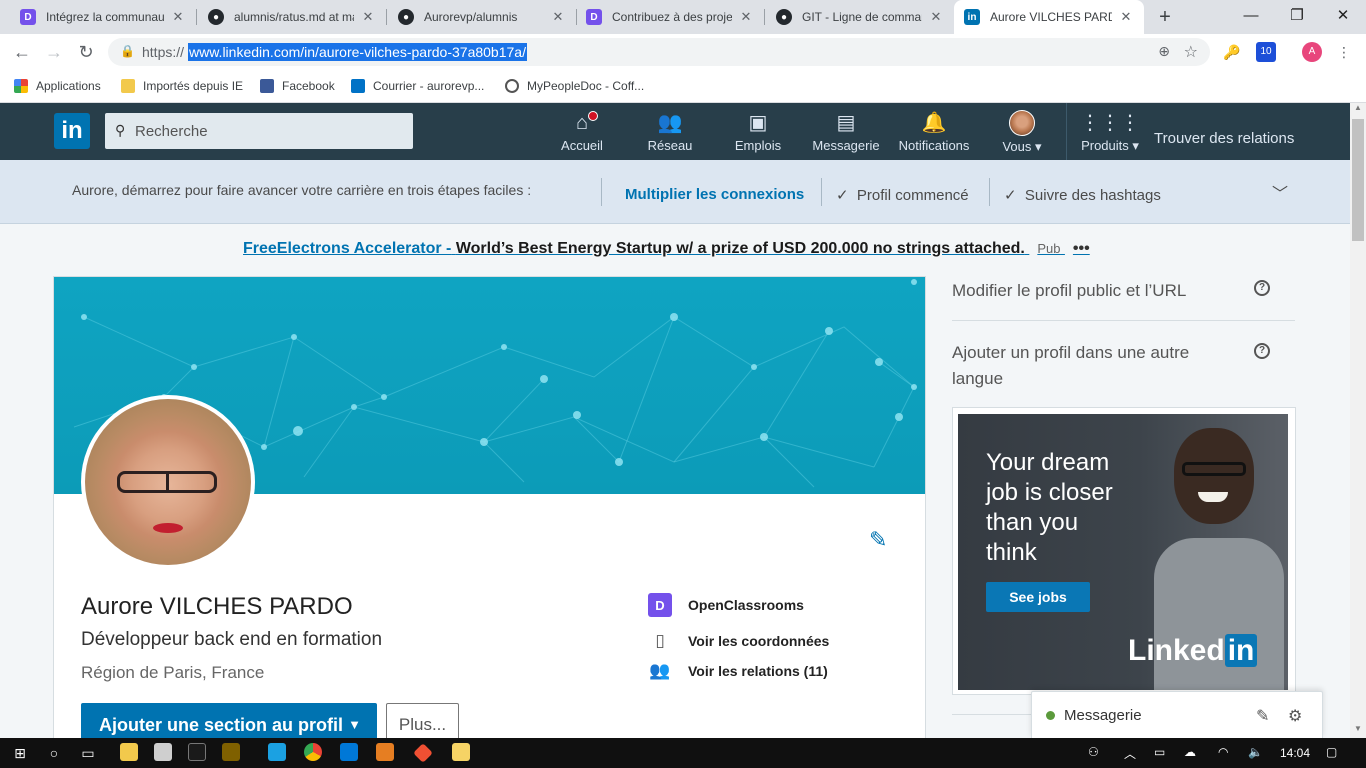 The width and height of the screenshot is (1366, 768). I want to click on bookmark-item: Facebook, so click(297, 86).